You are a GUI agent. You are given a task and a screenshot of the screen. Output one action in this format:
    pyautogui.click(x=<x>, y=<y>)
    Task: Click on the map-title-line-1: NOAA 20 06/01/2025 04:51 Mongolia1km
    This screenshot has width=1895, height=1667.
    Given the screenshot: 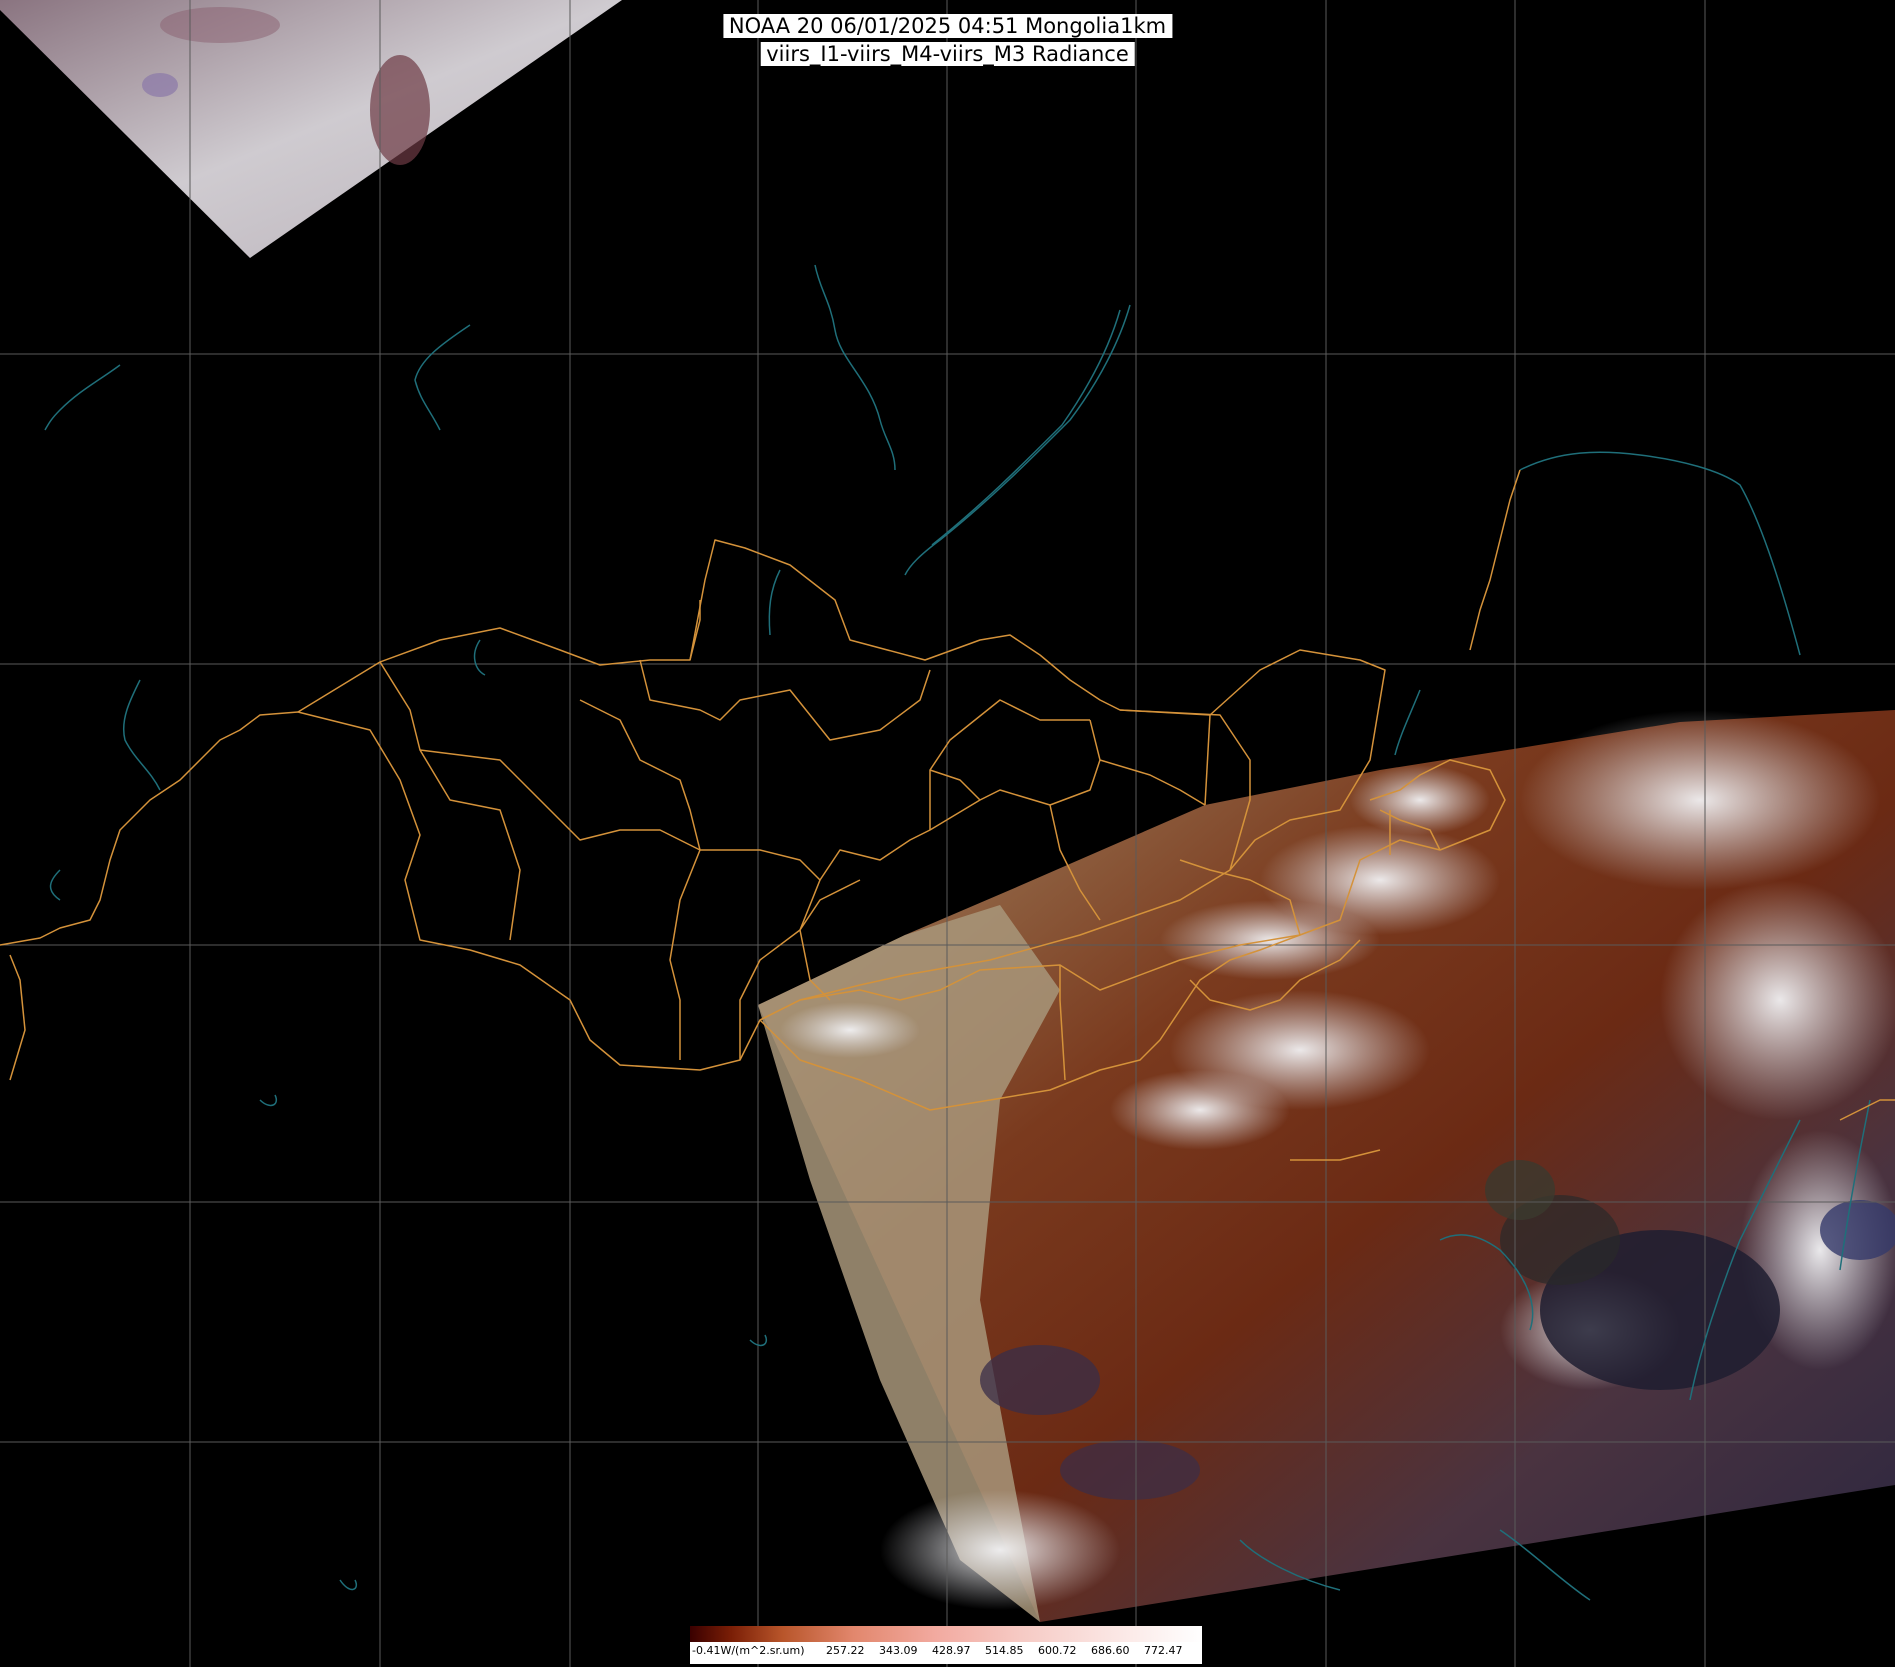 What is the action you would take?
    pyautogui.click(x=947, y=26)
    